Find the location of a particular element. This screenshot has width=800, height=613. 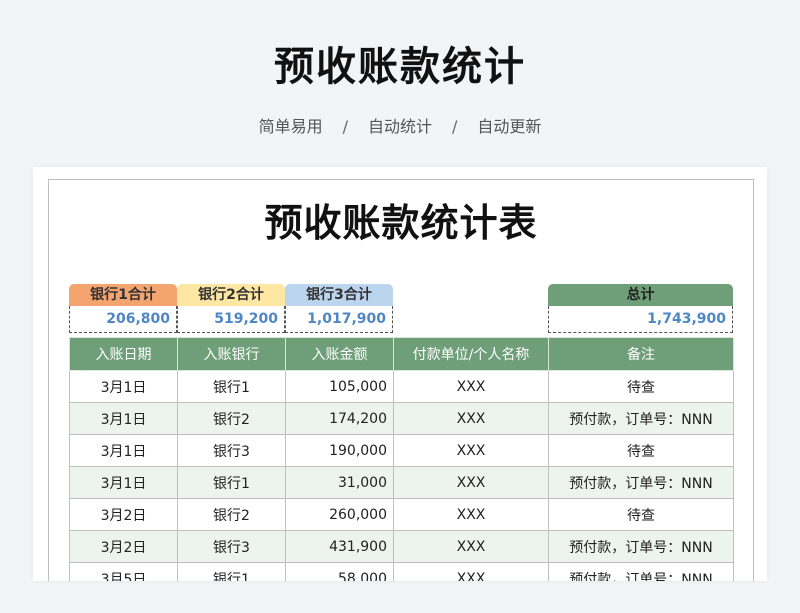

summary-bank3: 银行3合计 1,017,900 is located at coordinates (339, 309).